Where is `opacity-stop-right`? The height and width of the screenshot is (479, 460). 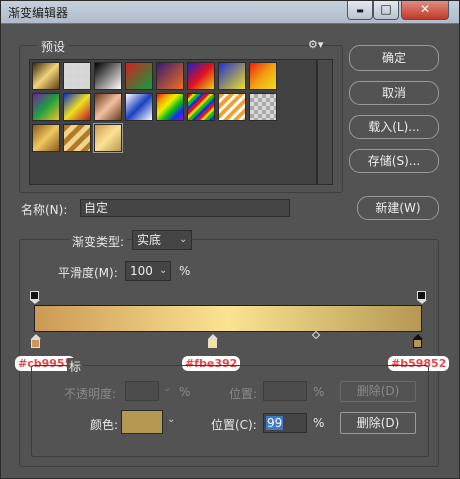 opacity-stop-right is located at coordinates (421, 295).